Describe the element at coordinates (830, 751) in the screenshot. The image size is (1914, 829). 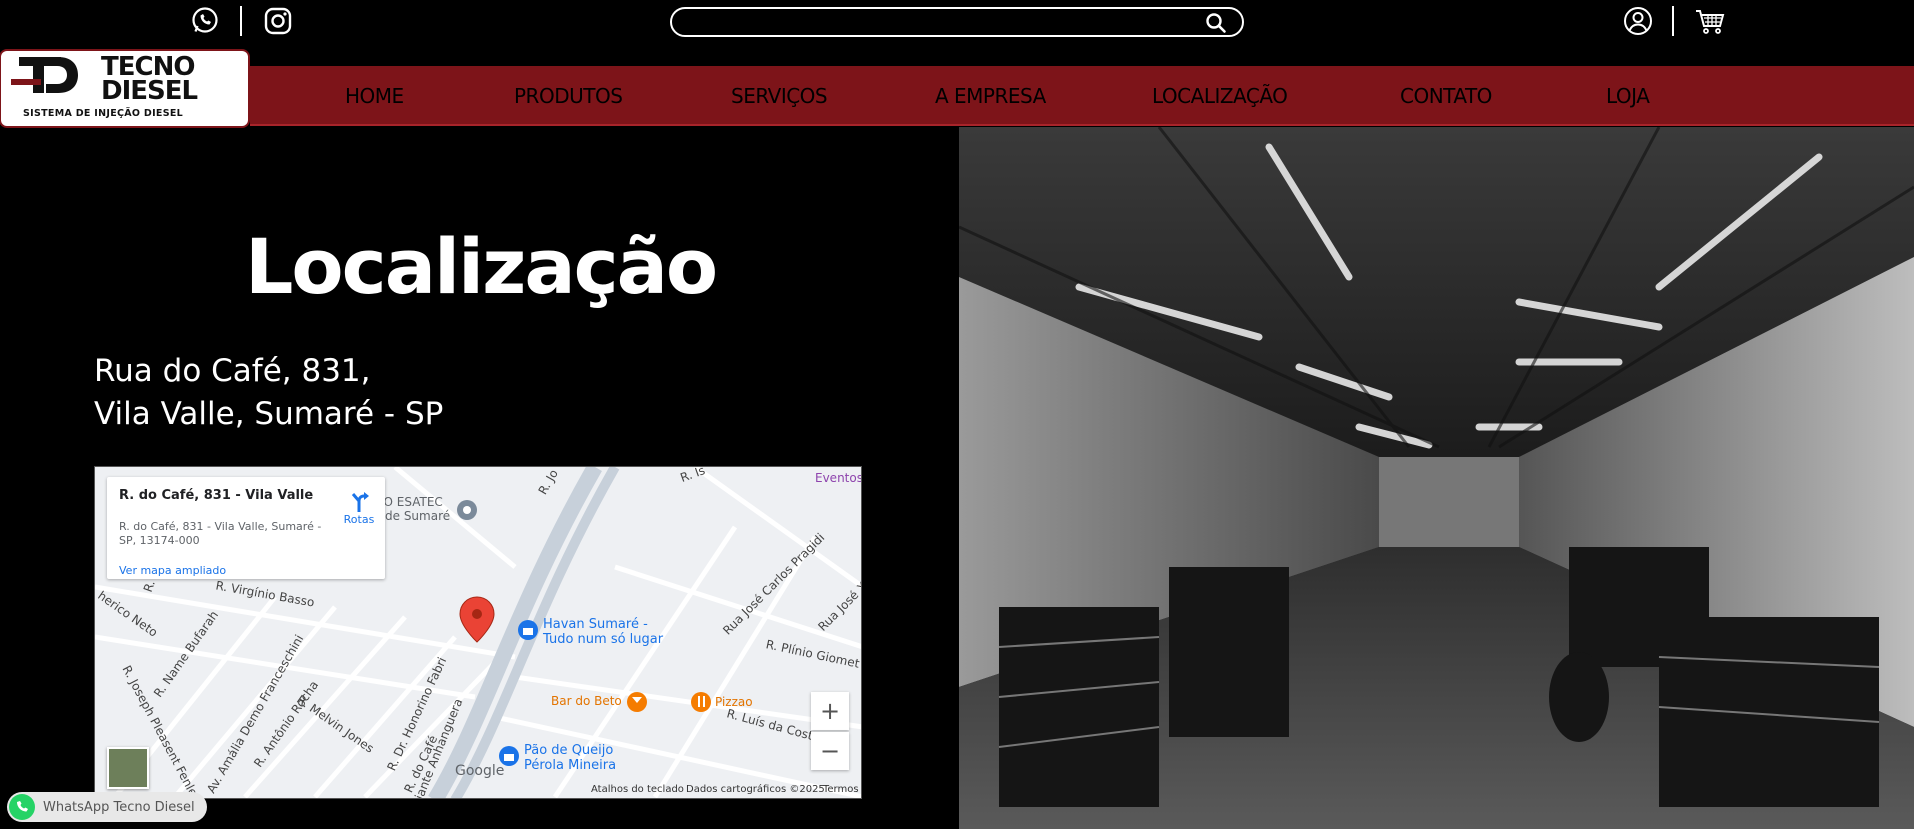
I see `zoom-out-button: −` at that location.